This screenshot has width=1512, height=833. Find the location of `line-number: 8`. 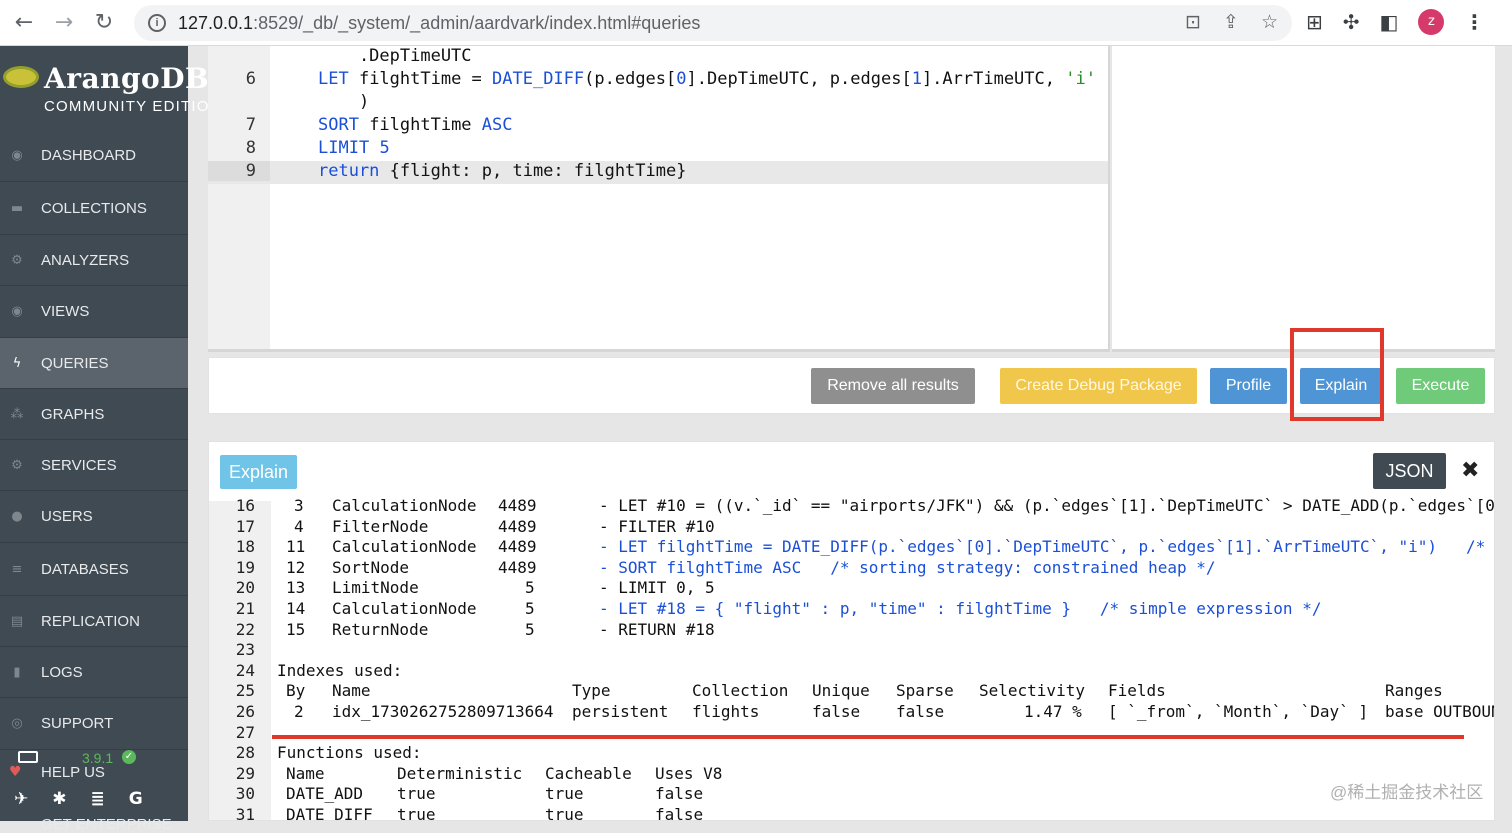

line-number: 8 is located at coordinates (250, 148).